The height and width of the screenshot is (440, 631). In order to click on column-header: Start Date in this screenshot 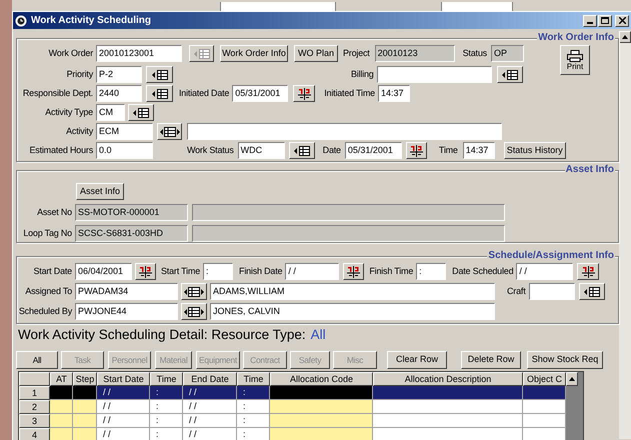, I will do `click(123, 379)`.